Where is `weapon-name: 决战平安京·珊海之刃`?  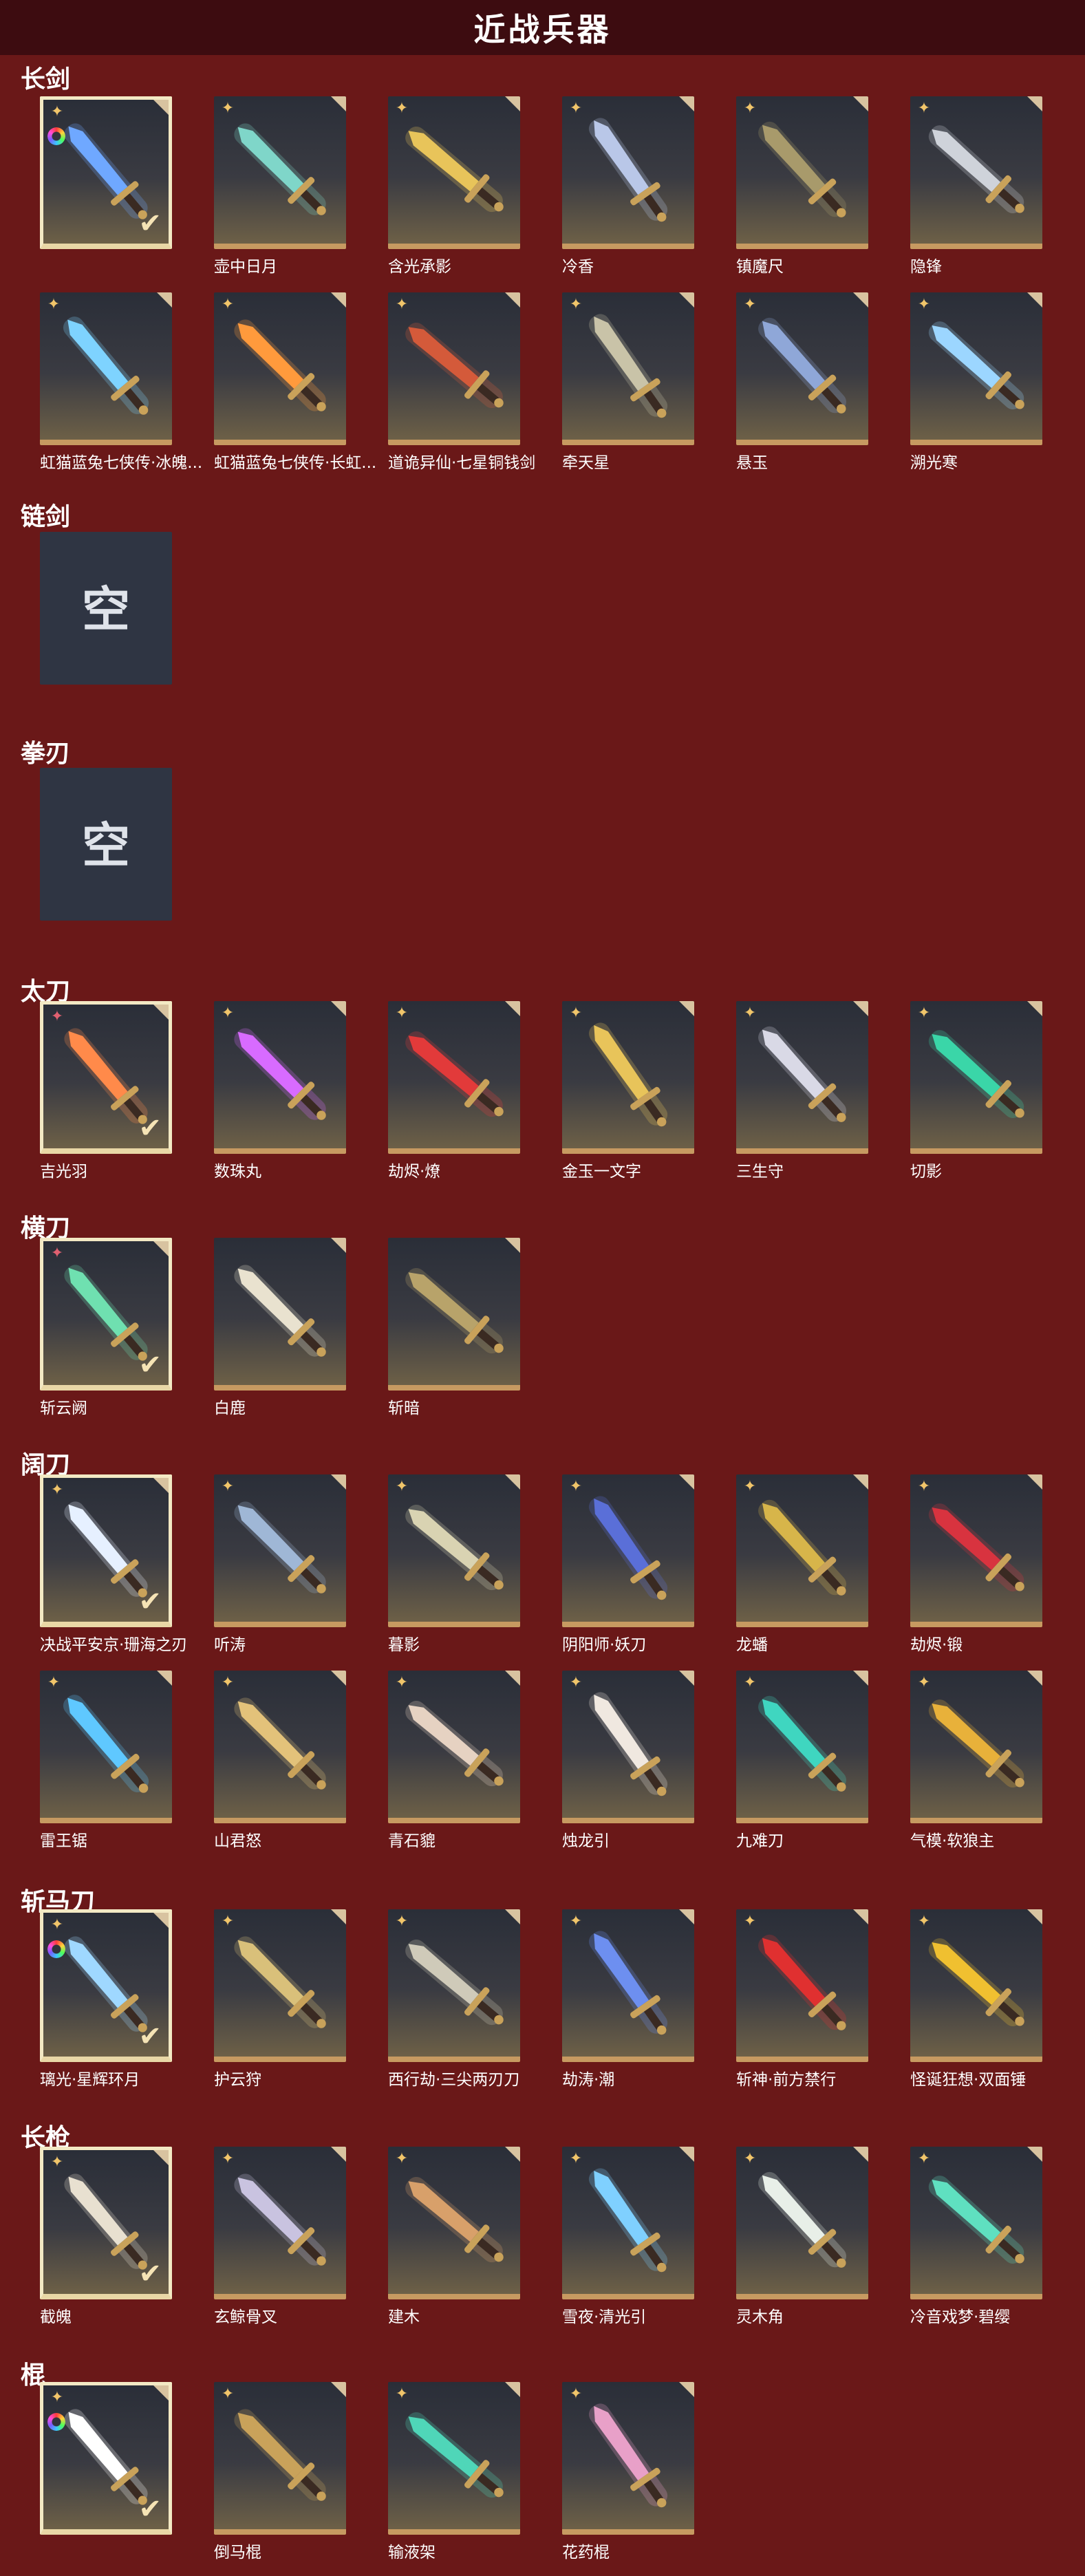 weapon-name: 决战平安京·珊海之刃 is located at coordinates (114, 1645).